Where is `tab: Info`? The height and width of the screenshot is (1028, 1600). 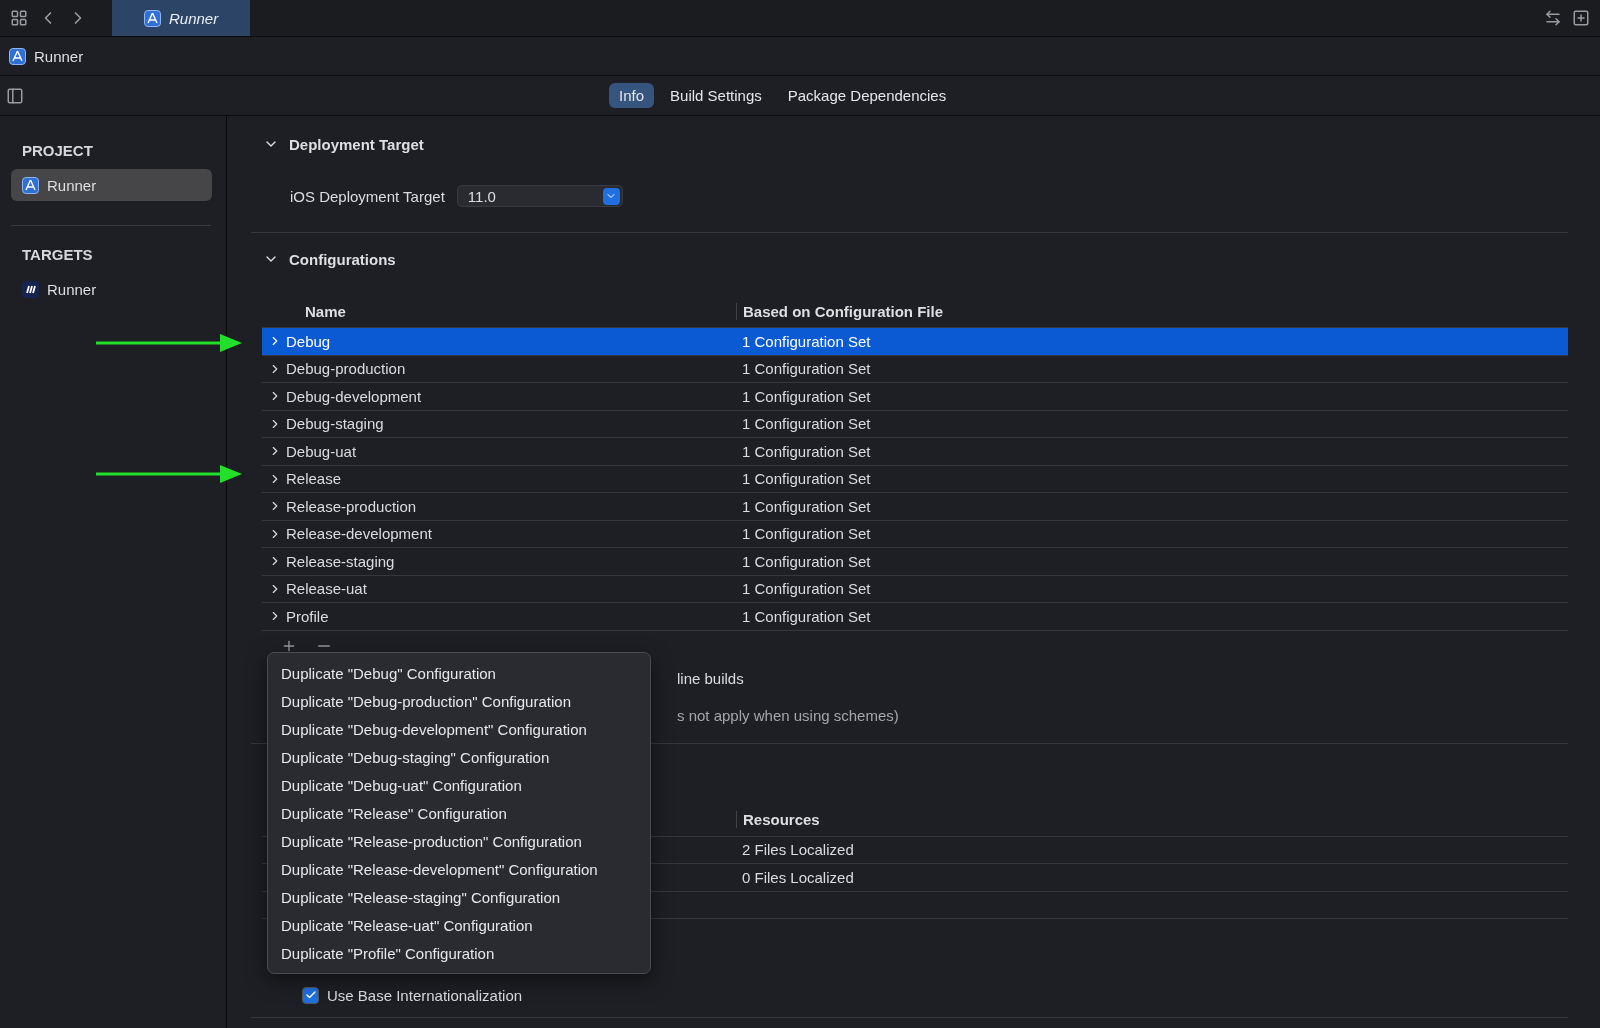
tab: Info is located at coordinates (632, 95).